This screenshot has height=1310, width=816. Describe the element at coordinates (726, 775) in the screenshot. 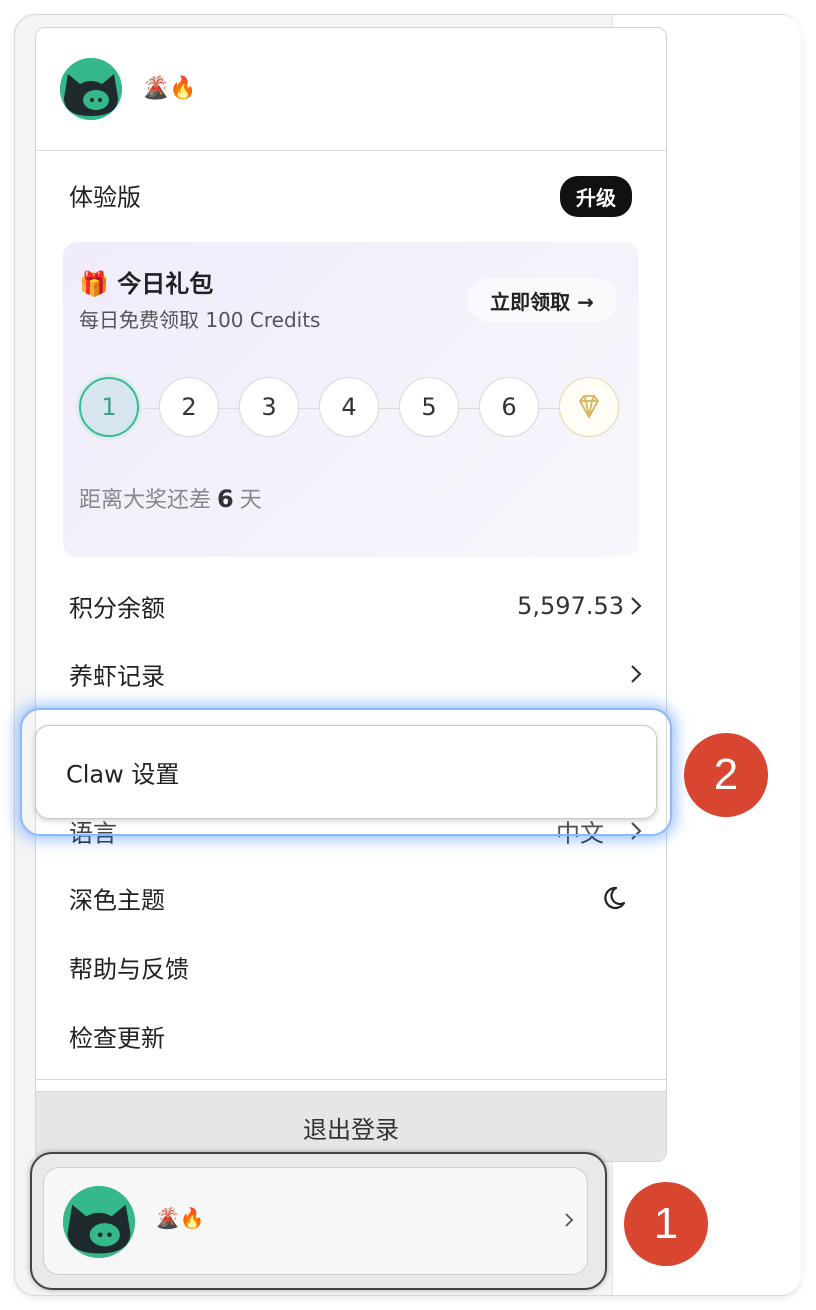

I see `step-marker-2: 2` at that location.